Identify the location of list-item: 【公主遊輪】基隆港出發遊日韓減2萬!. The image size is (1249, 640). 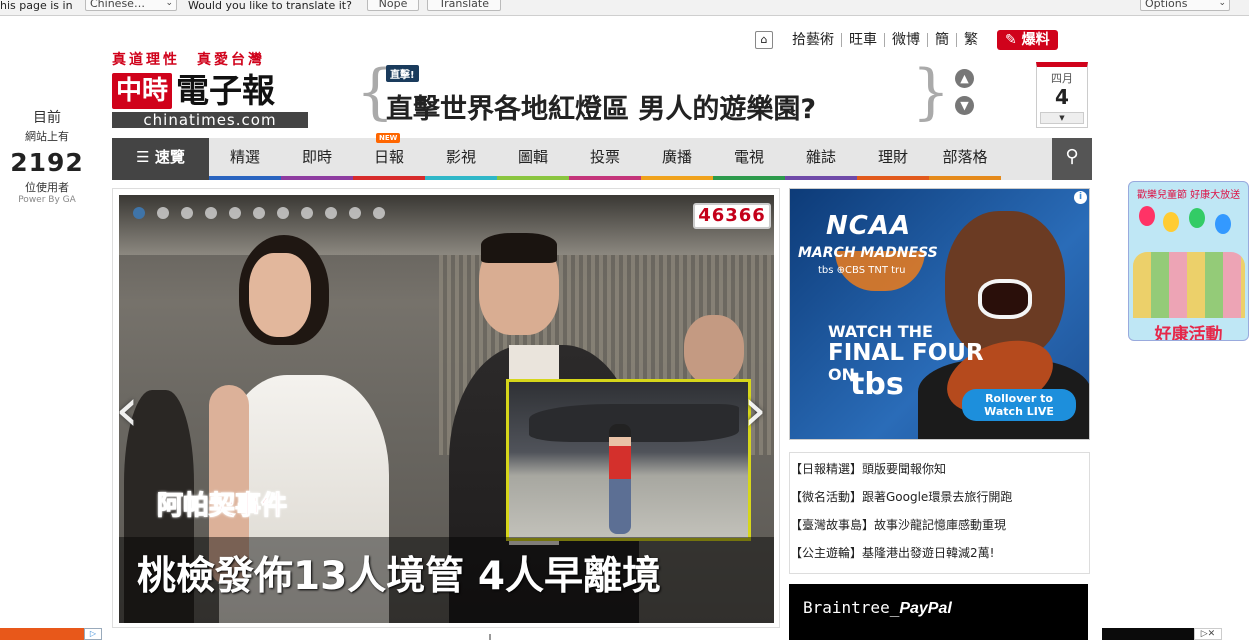
(939, 555).